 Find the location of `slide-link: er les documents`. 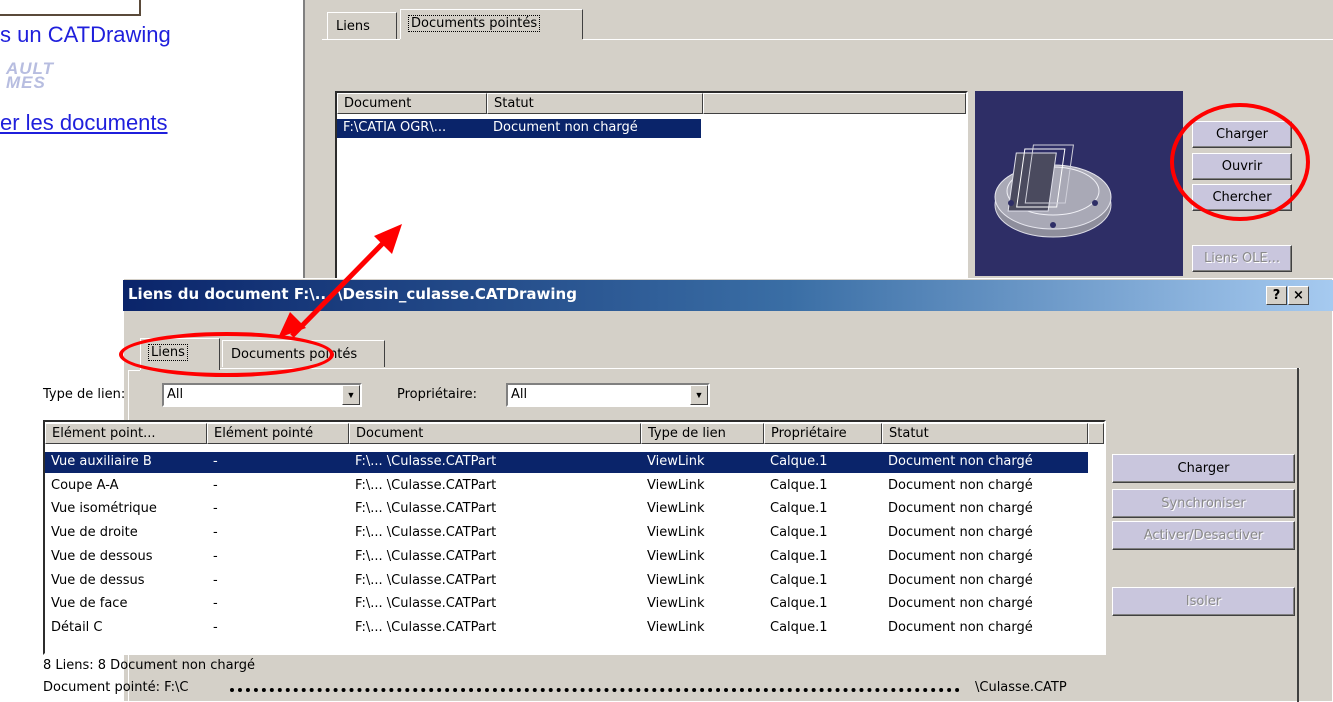

slide-link: er les documents is located at coordinates (84, 123).